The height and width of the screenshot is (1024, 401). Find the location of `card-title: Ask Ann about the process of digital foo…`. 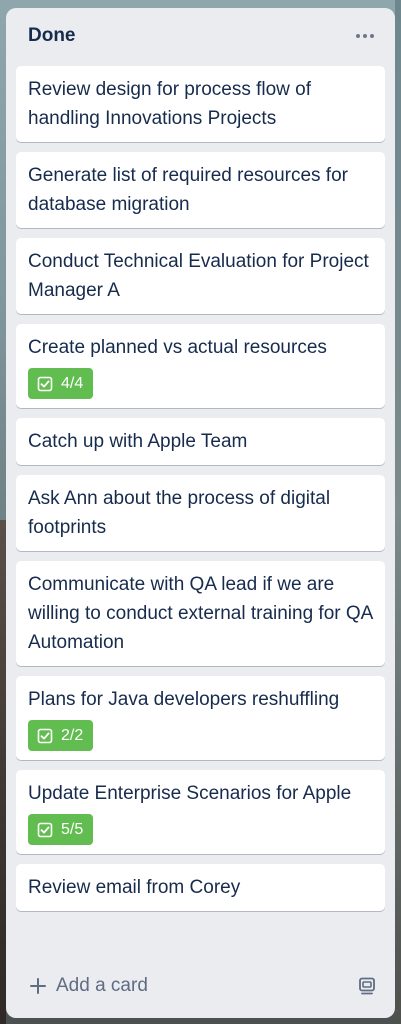

card-title: Ask Ann about the process of digital foo… is located at coordinates (179, 513).